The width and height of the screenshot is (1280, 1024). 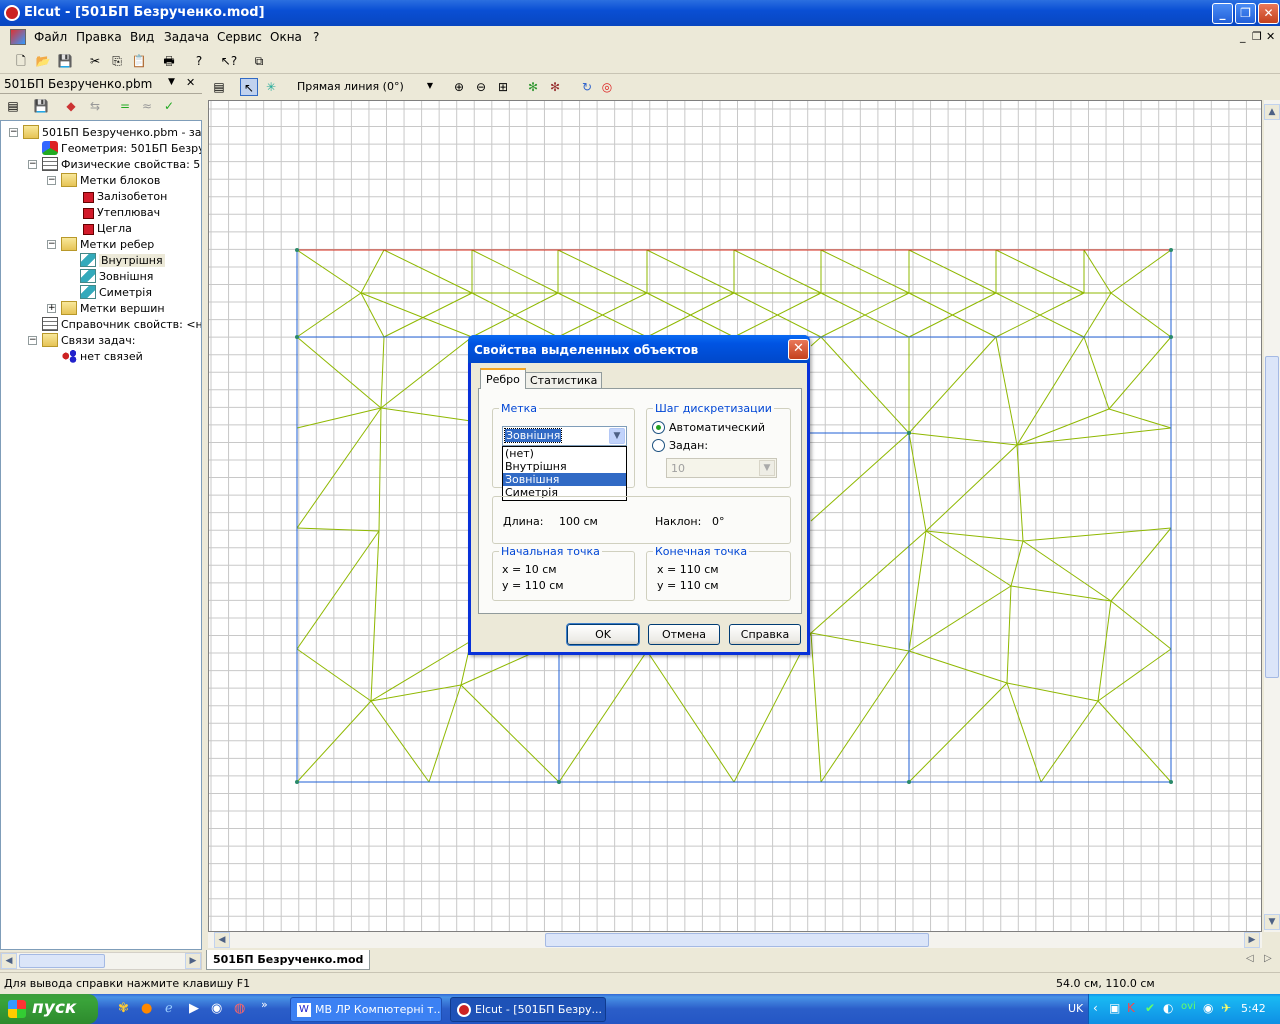 I want to click on save-icon: 💾, so click(x=65, y=61).